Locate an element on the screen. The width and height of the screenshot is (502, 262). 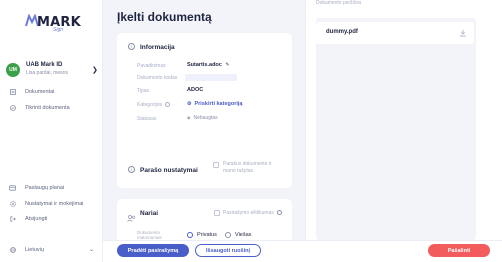
category-label: Kategorijos is located at coordinates (150, 105).